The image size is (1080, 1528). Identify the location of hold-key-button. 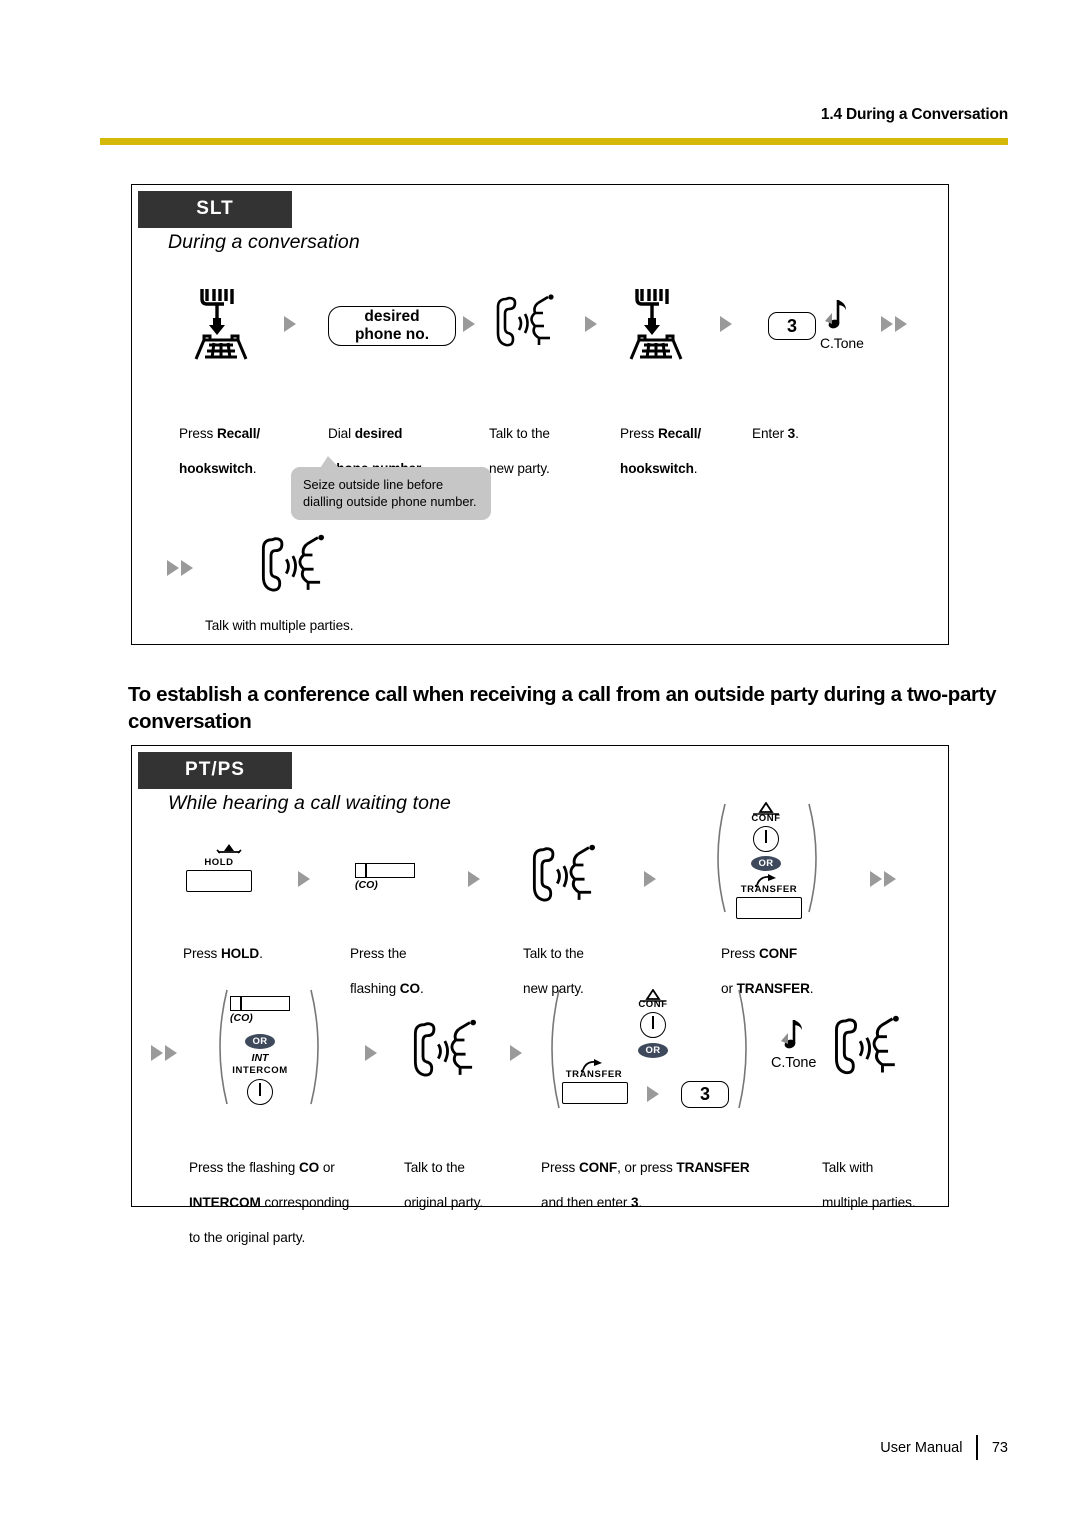
(219, 881).